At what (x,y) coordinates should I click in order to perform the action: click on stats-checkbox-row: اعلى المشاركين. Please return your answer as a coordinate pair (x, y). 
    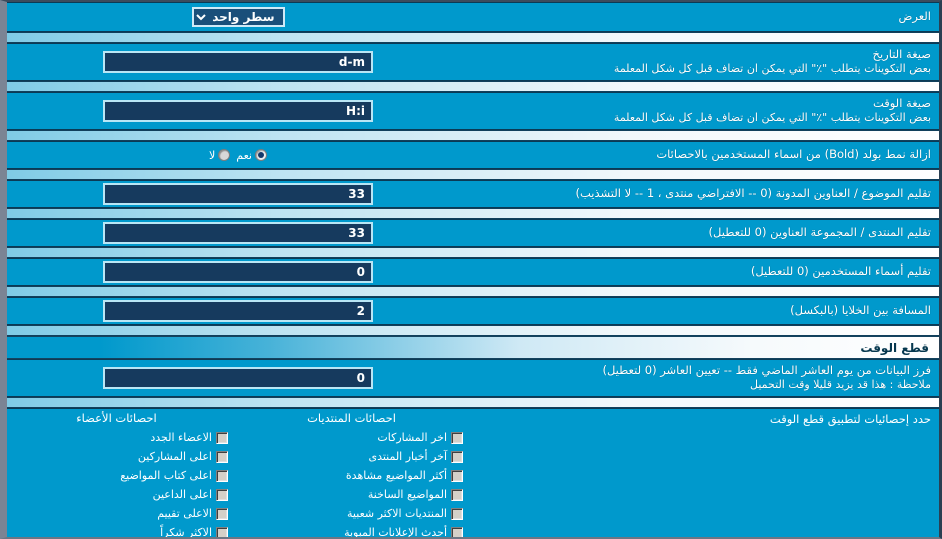
    Looking at the image, I should click on (117, 456).